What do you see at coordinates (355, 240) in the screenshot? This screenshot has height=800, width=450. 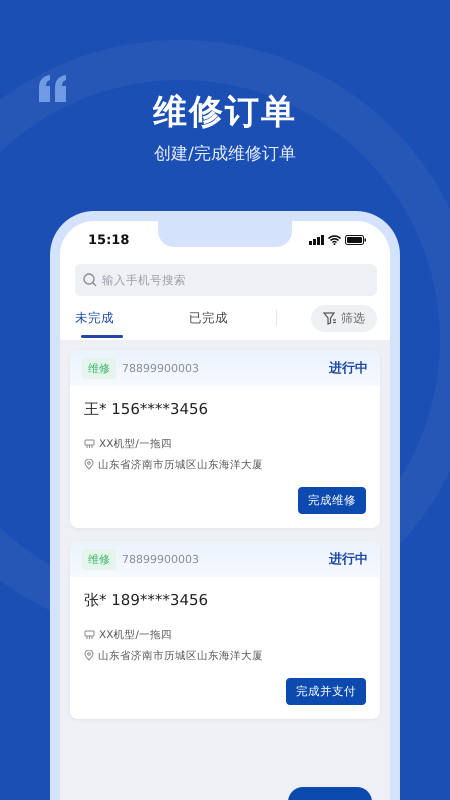 I see `battery-icon` at bounding box center [355, 240].